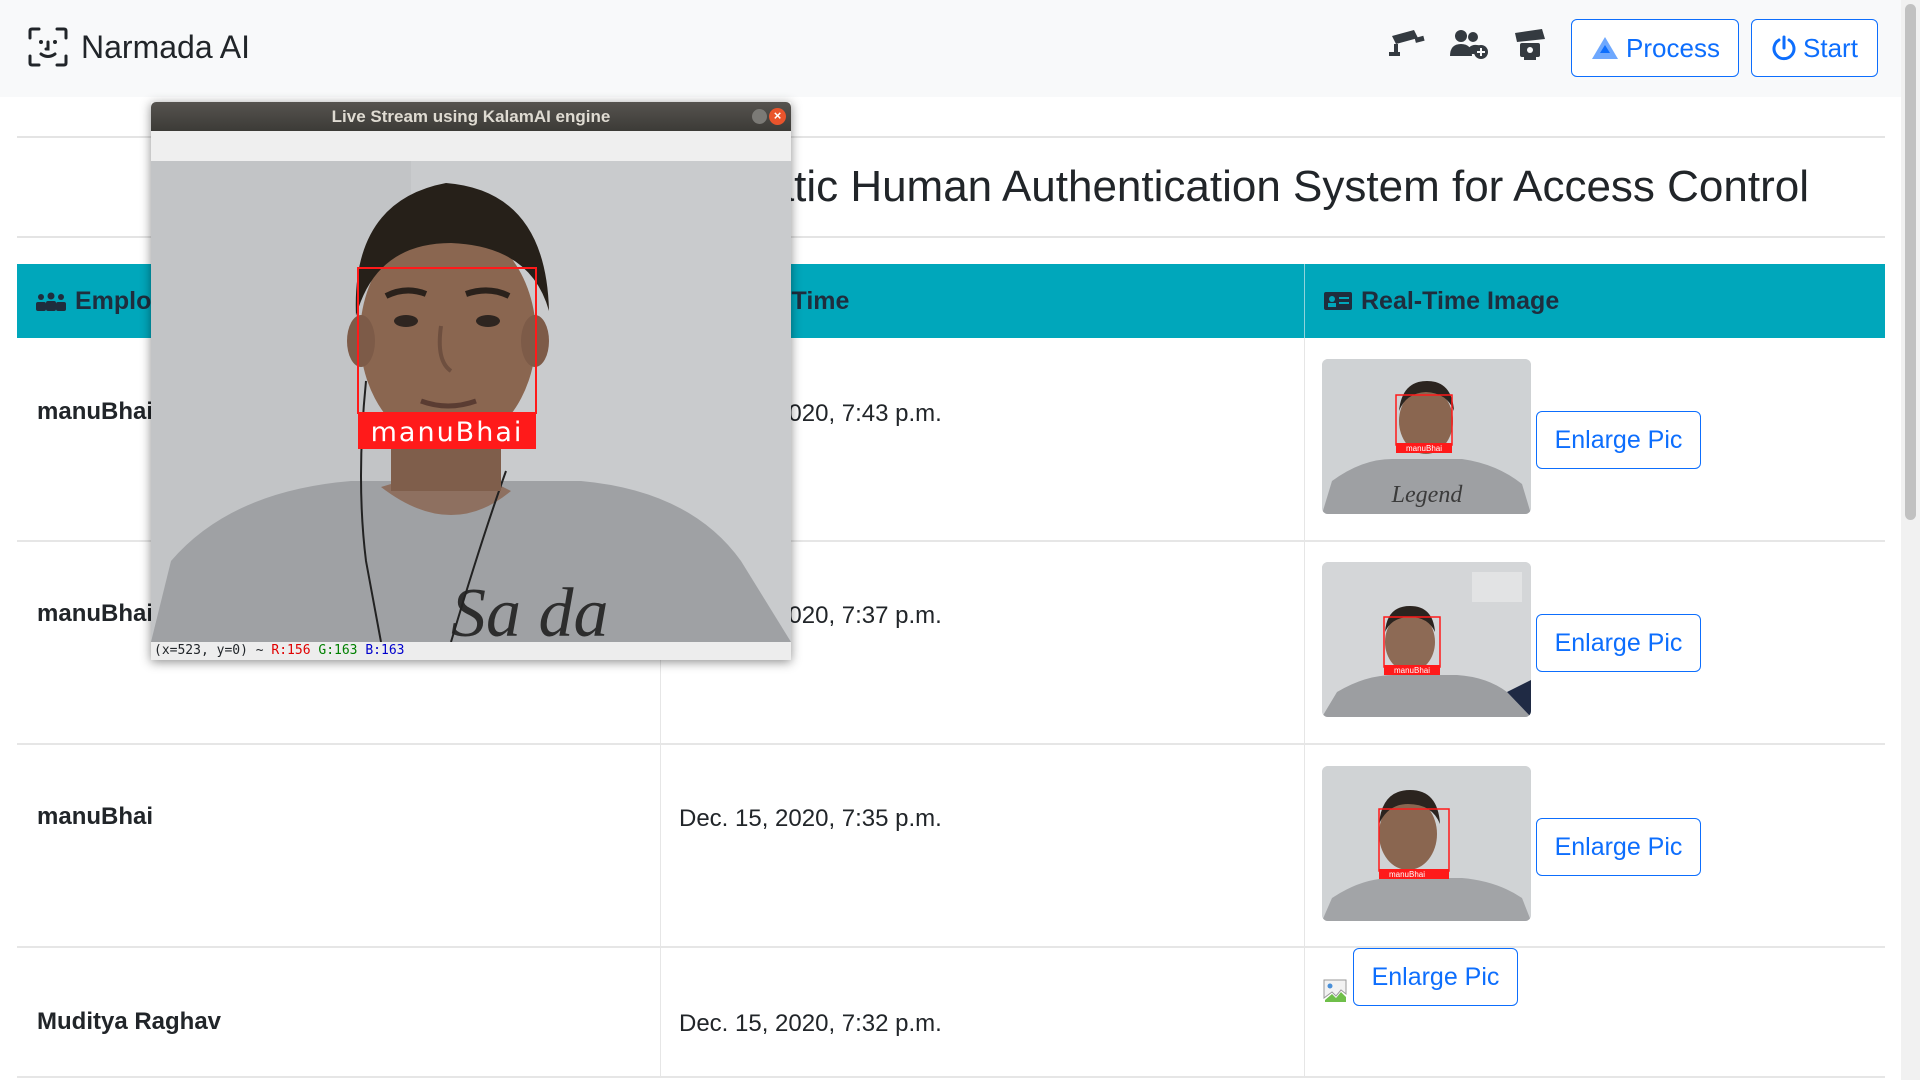 The height and width of the screenshot is (1080, 1920). What do you see at coordinates (1673, 47) in the screenshot?
I see `process-label: Process` at bounding box center [1673, 47].